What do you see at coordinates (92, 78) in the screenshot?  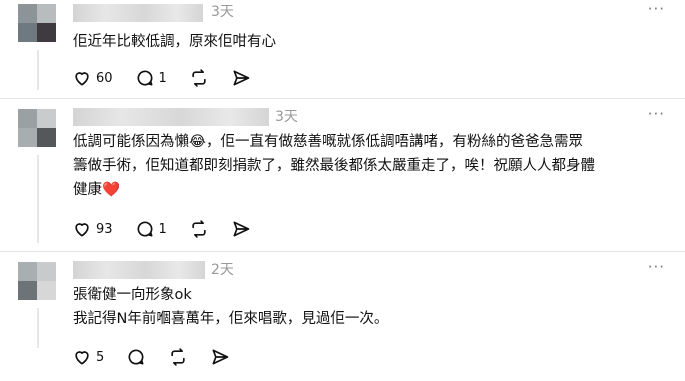 I see `like-button: 60` at bounding box center [92, 78].